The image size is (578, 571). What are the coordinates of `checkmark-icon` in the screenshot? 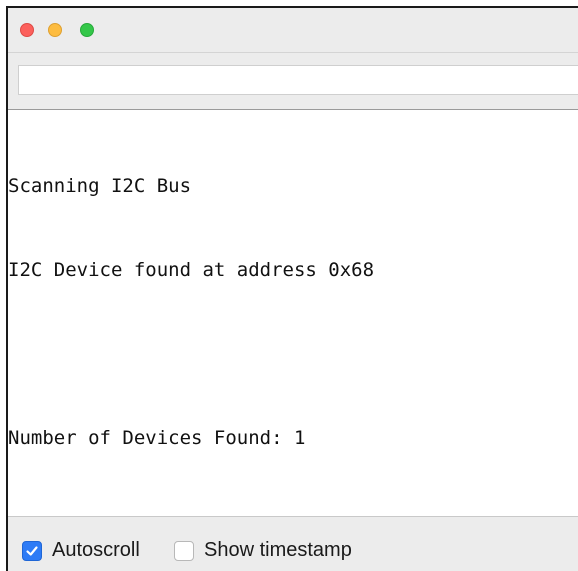 It's located at (32, 550).